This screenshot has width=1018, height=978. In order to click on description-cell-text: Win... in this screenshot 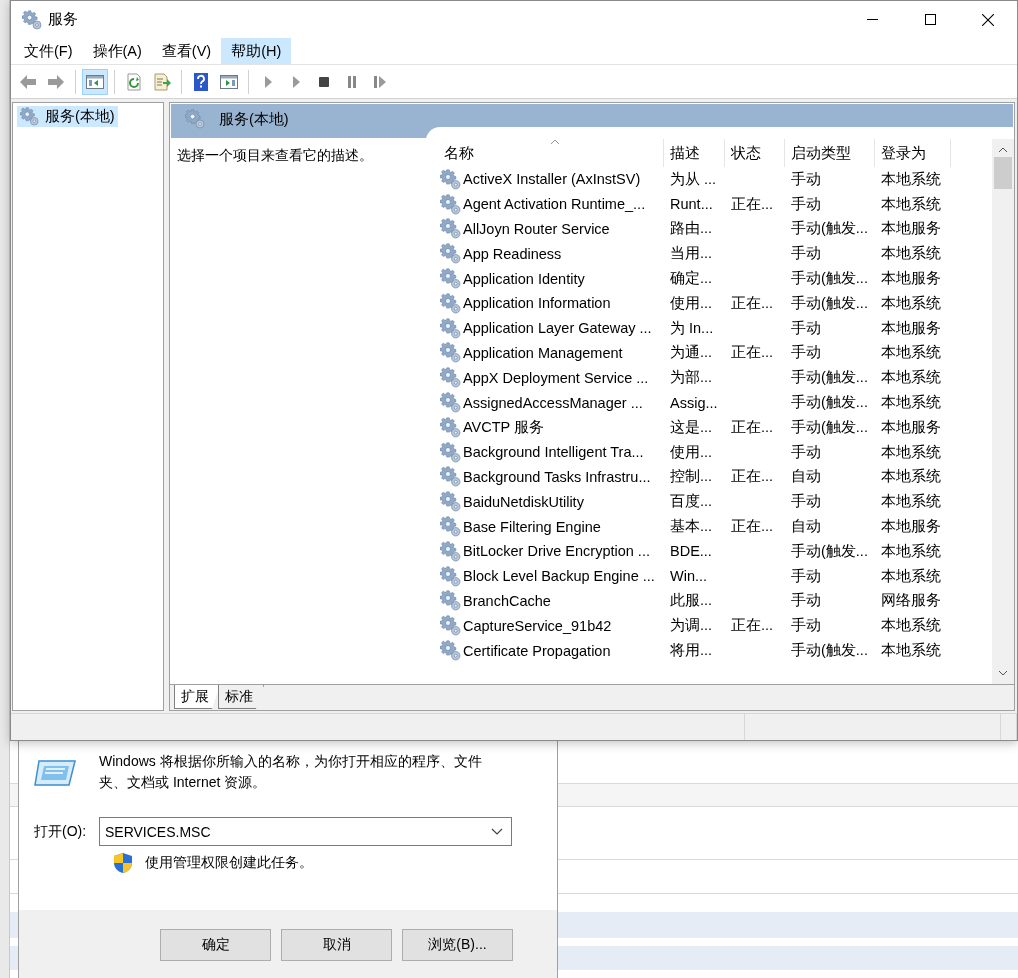, I will do `click(689, 576)`.